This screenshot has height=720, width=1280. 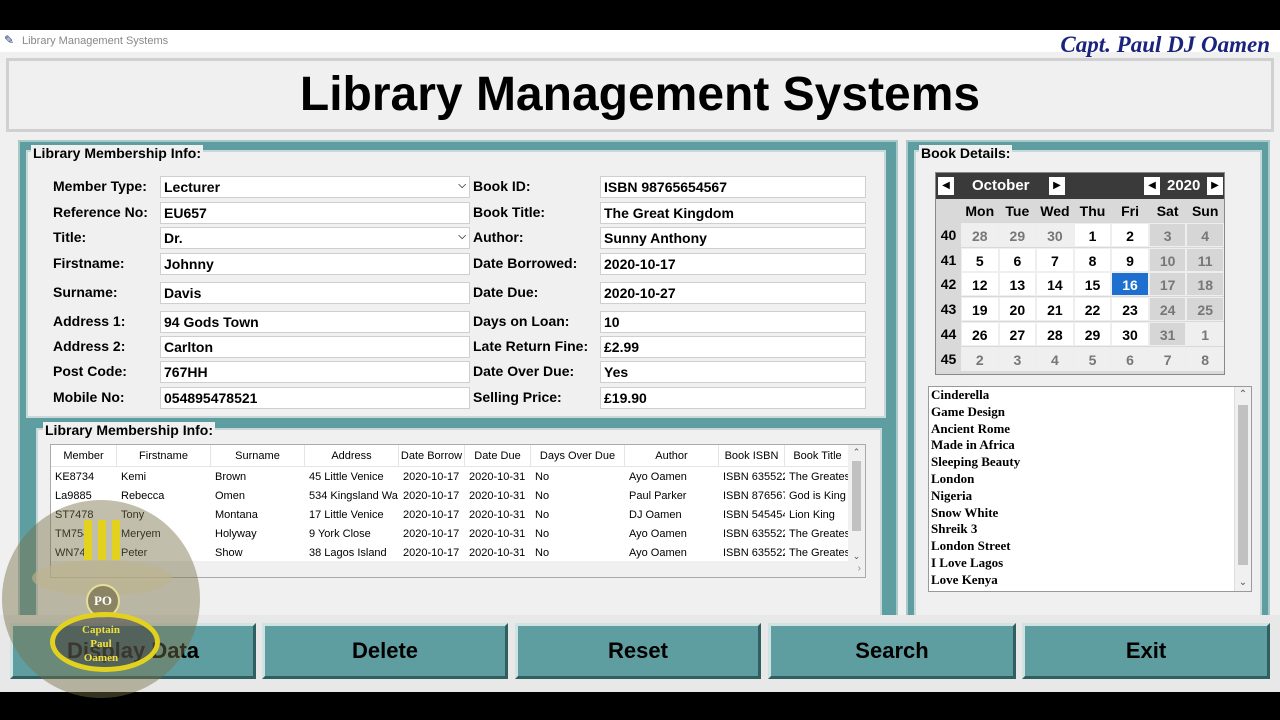 What do you see at coordinates (315, 264) in the screenshot?
I see `firstname-field: Johnny` at bounding box center [315, 264].